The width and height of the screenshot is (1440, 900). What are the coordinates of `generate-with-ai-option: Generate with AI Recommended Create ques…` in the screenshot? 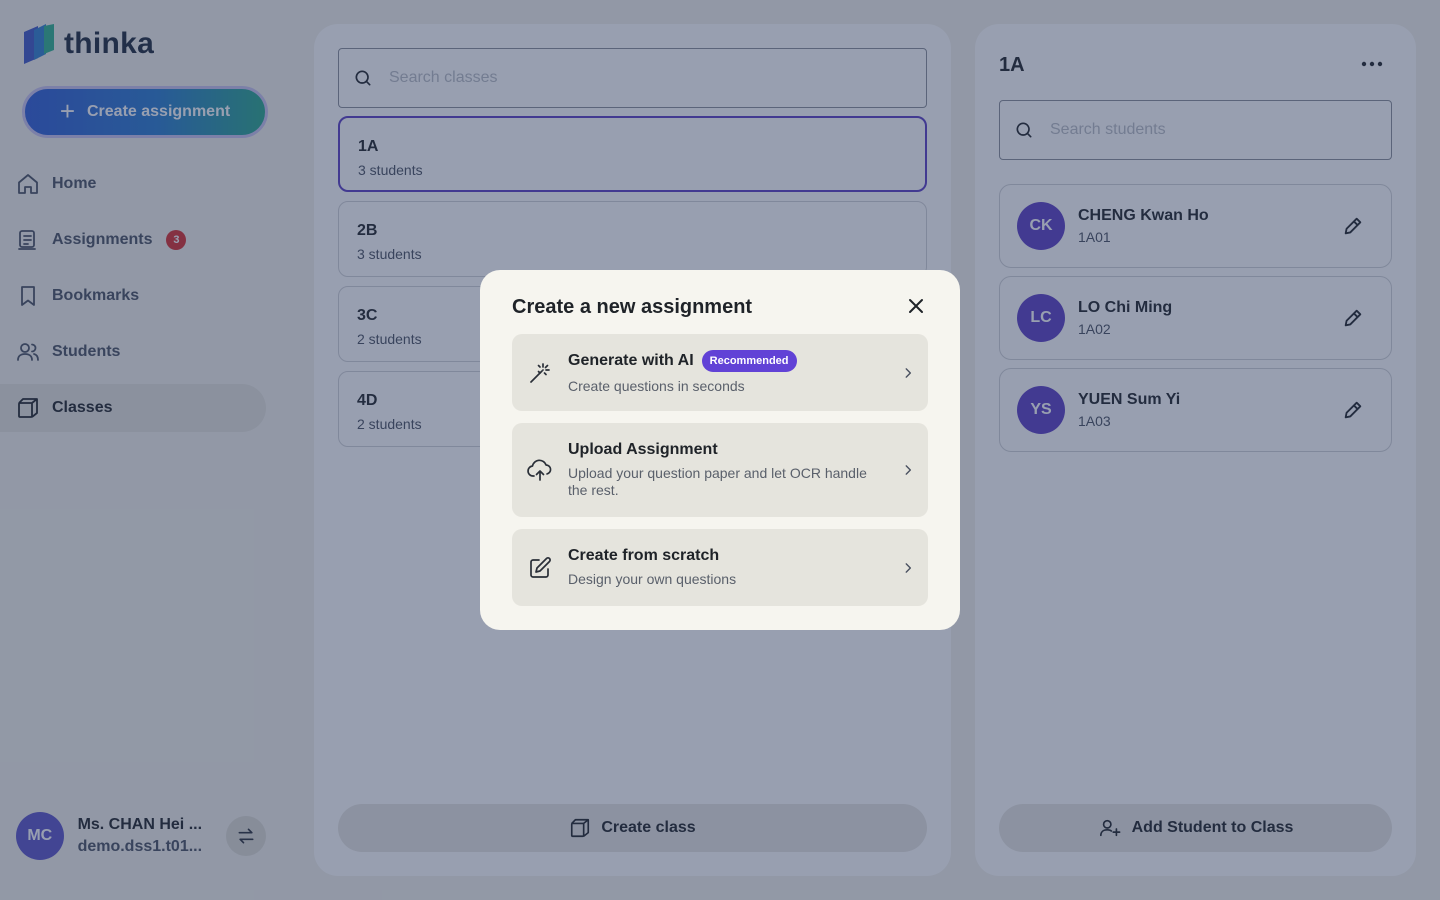 It's located at (720, 372).